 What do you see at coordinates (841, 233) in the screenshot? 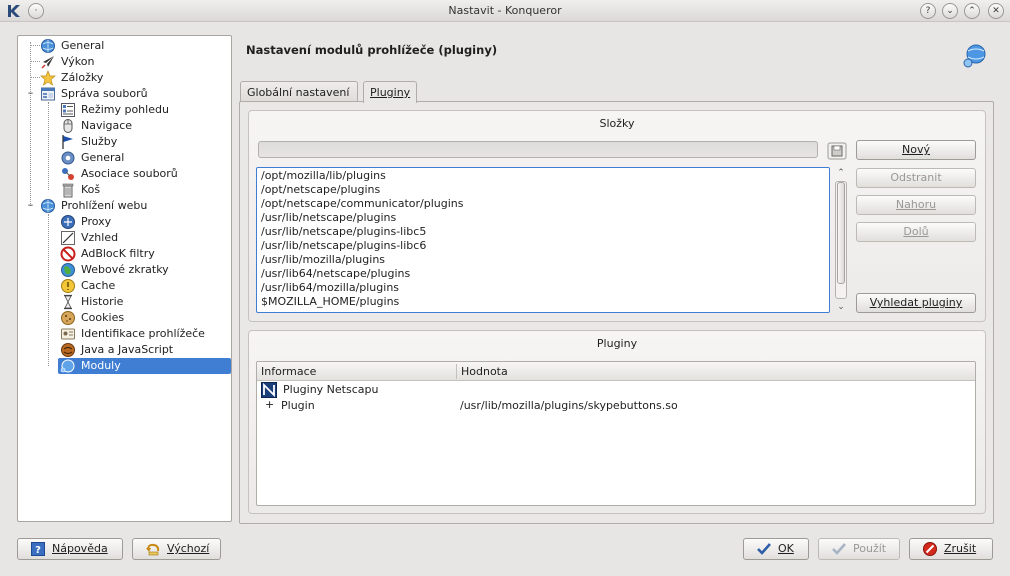
I see `scrollbar-thumb` at bounding box center [841, 233].